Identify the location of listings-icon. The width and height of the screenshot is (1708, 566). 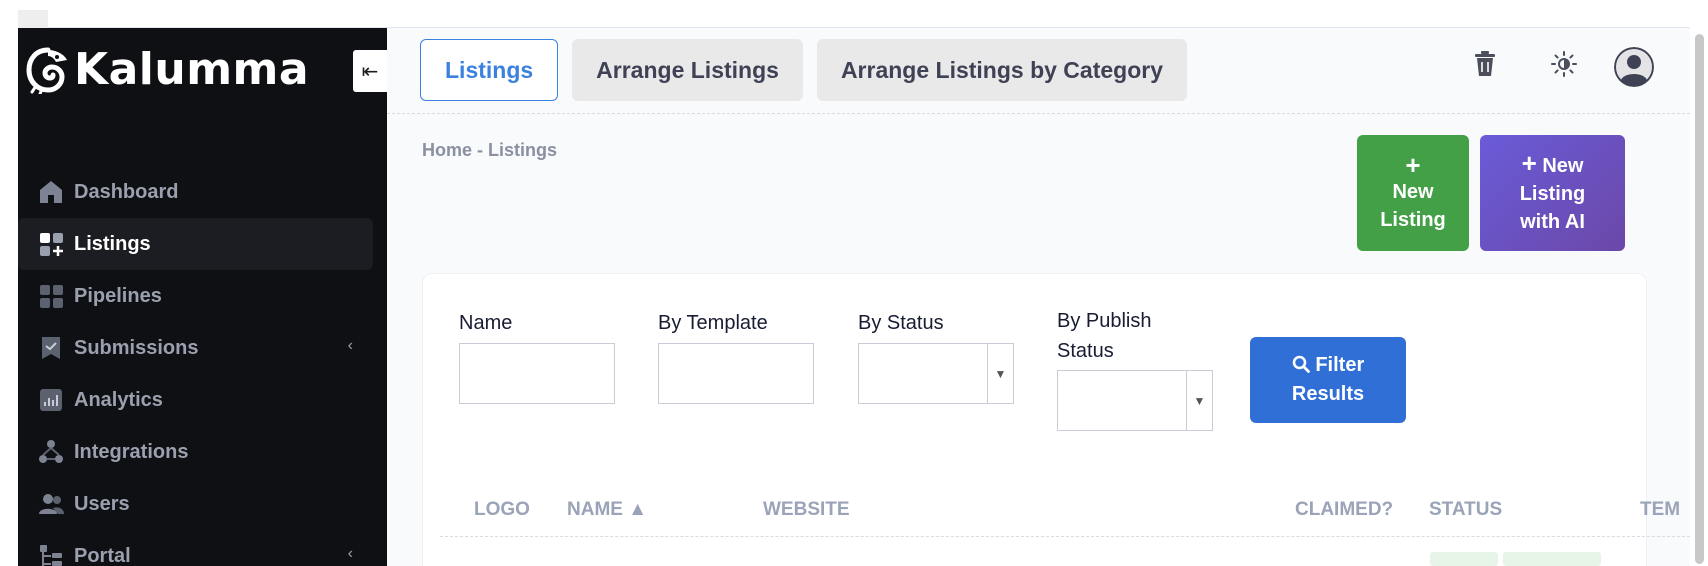
(51, 244).